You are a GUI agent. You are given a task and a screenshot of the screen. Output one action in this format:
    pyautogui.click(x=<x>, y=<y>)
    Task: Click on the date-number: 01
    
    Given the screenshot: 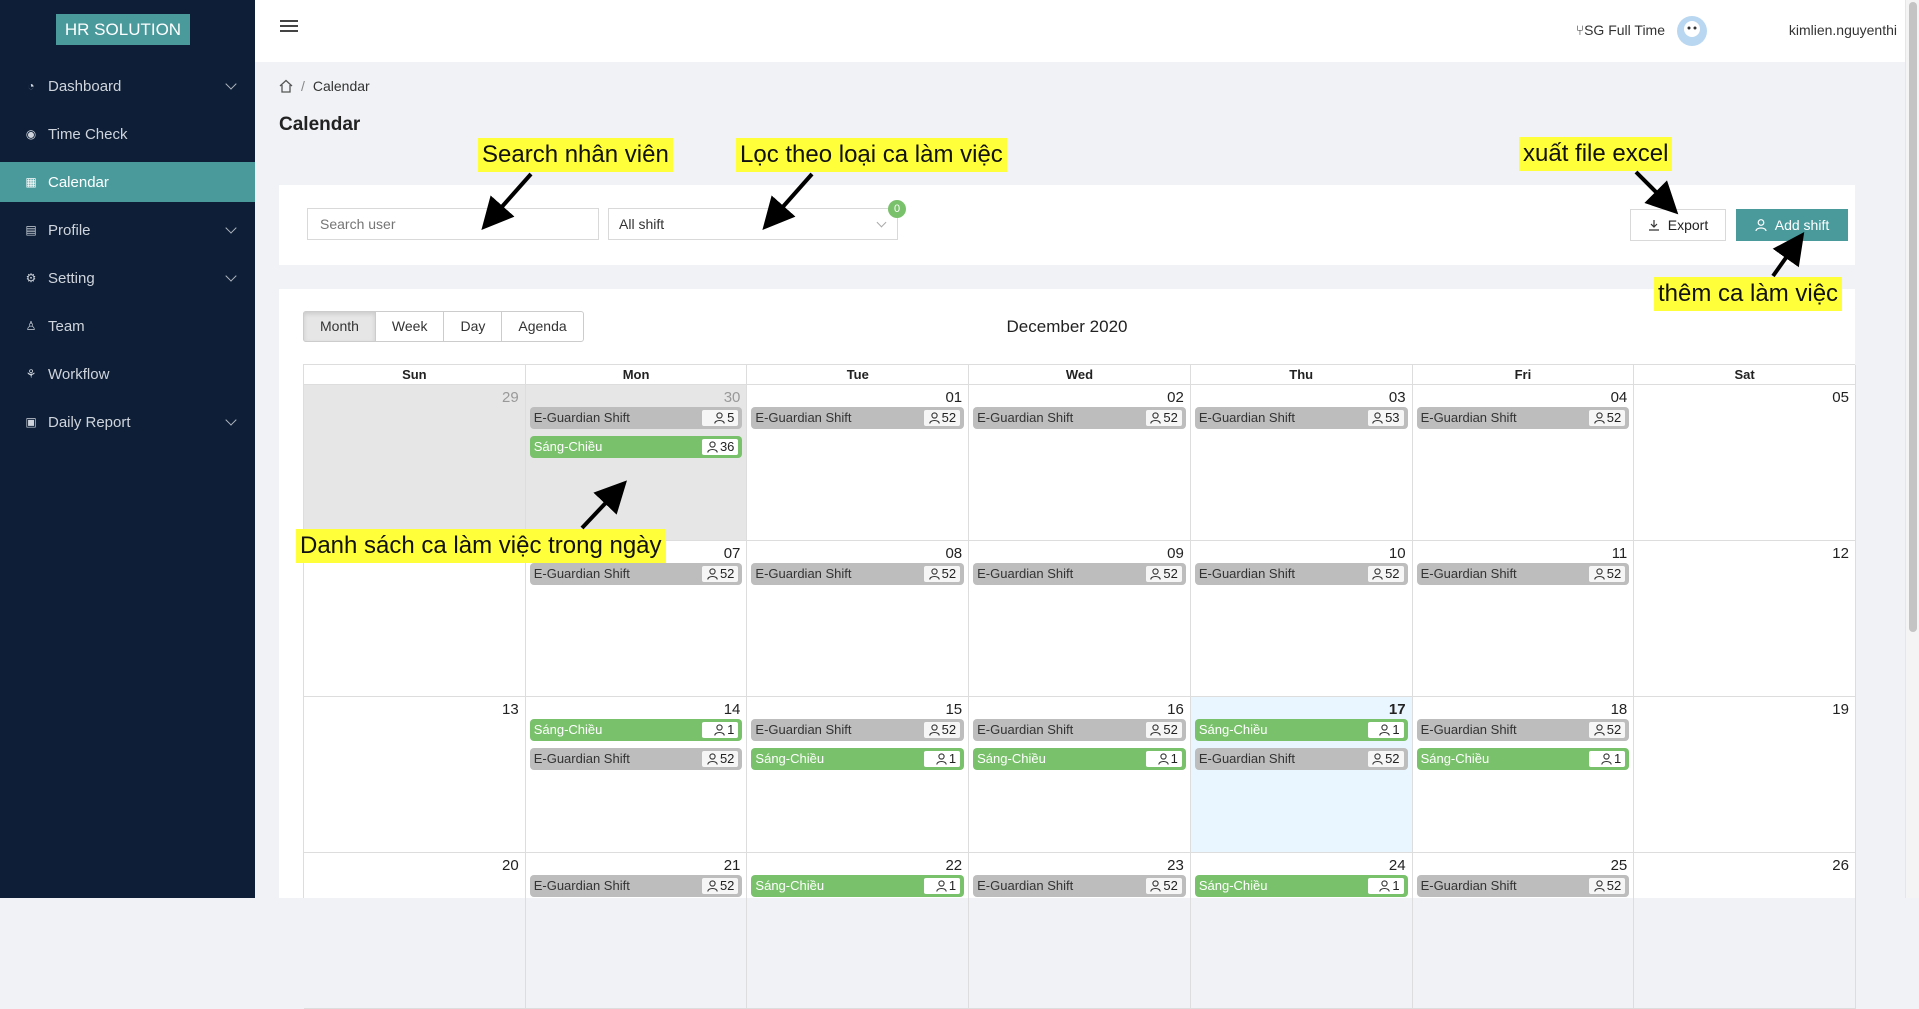 What is the action you would take?
    pyautogui.click(x=953, y=397)
    